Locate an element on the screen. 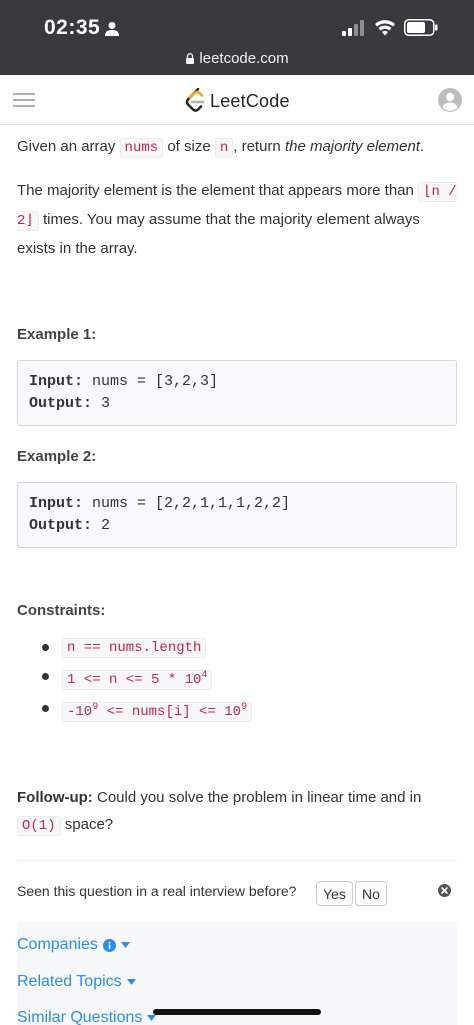 The image size is (474, 1025). text: , return is located at coordinates (259, 146).